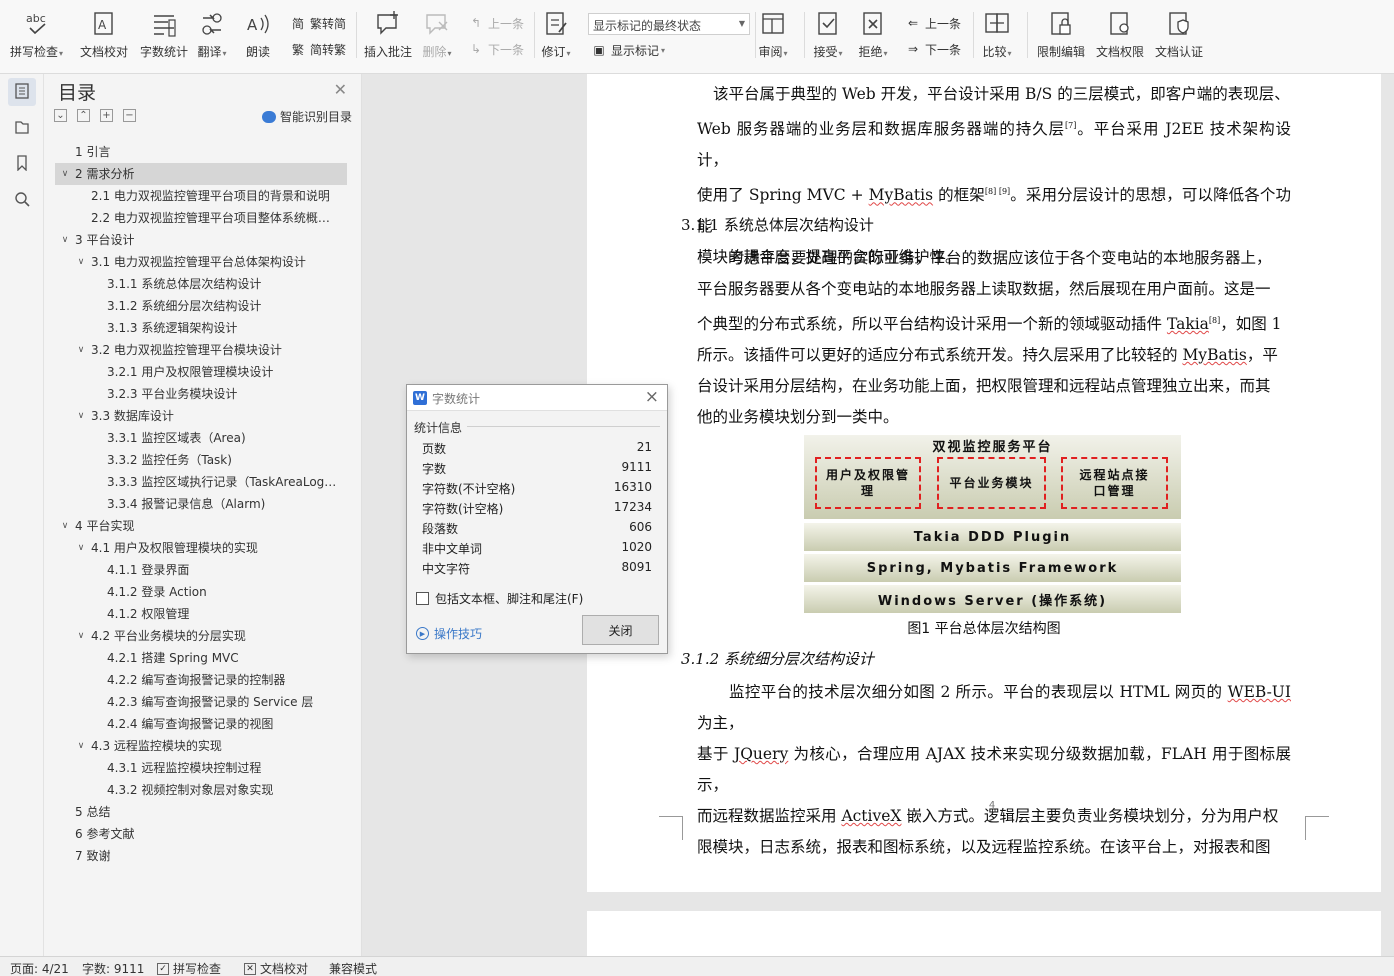 This screenshot has height=976, width=1394. I want to click on toc-item: 4.2.4 编写查询报警记录的视图, so click(201, 724).